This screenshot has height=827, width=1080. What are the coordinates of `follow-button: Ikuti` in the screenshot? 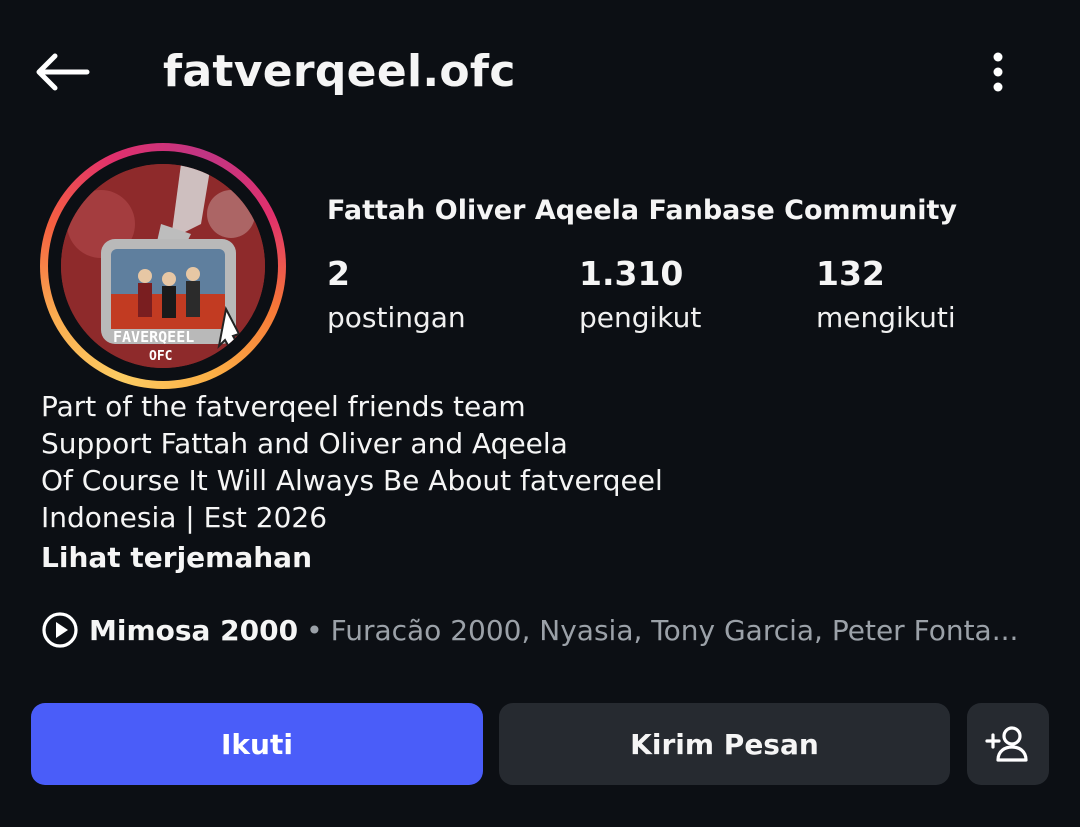 It's located at (257, 744).